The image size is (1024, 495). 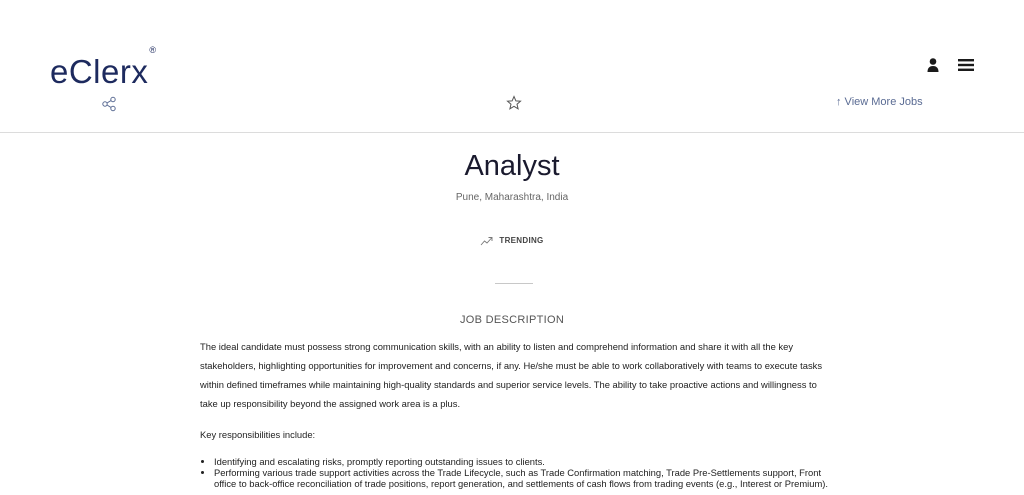 I want to click on trending-label: TRENDING, so click(x=521, y=241).